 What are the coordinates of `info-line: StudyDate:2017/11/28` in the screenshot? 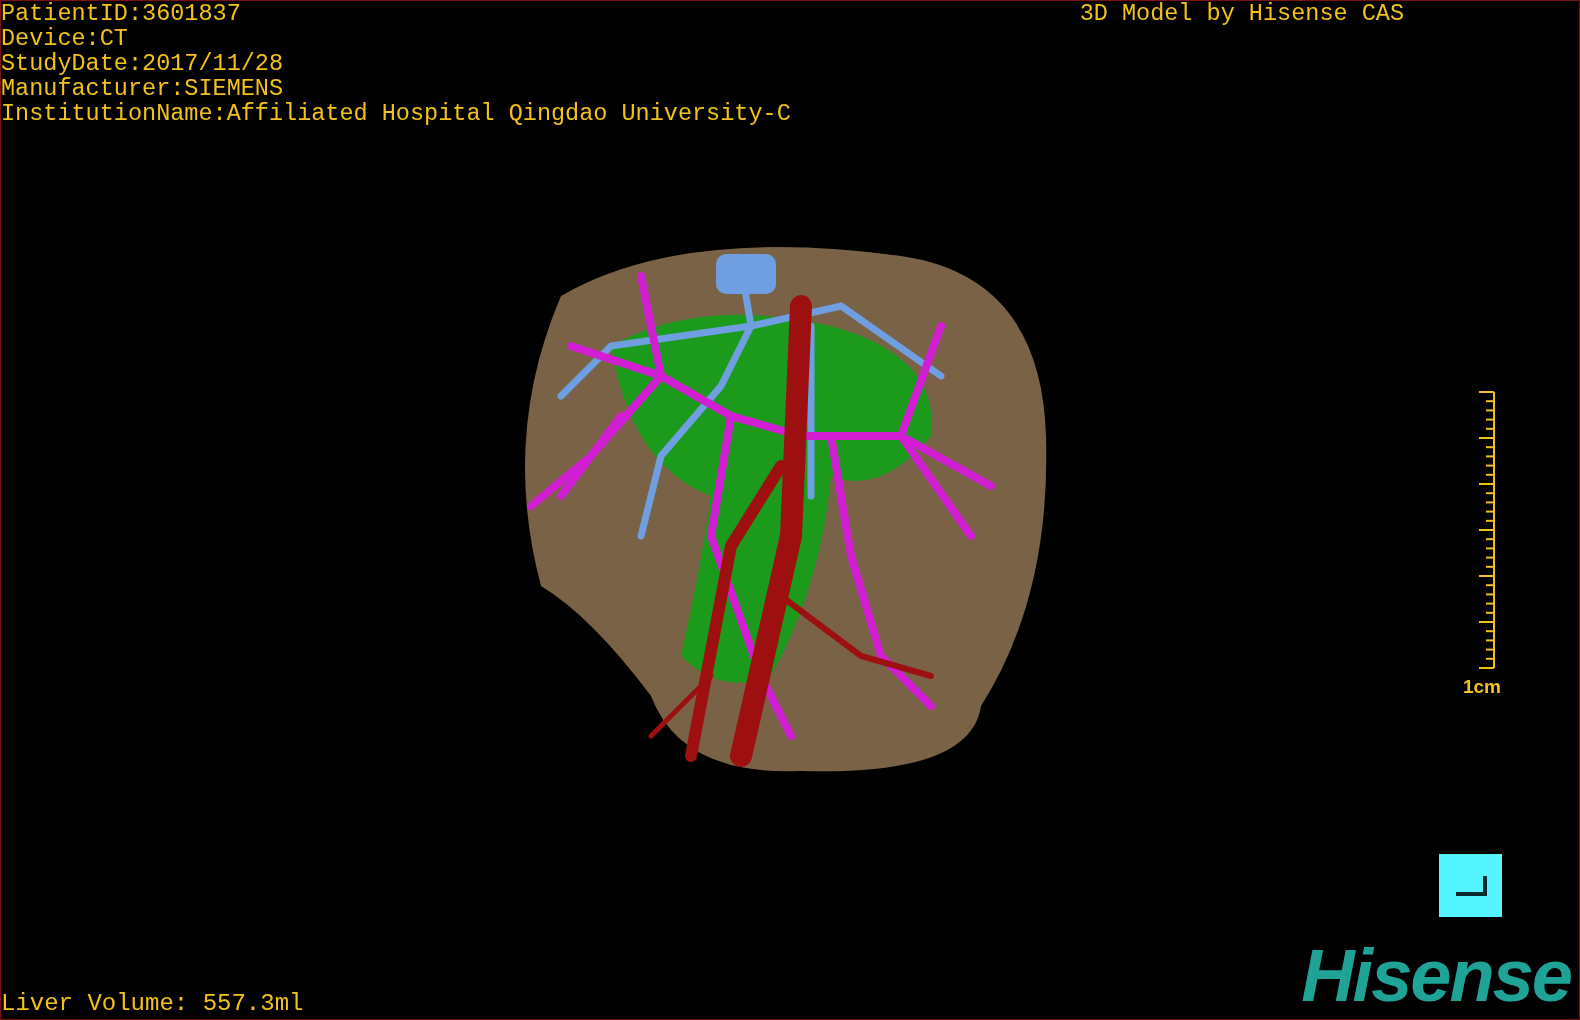 It's located at (143, 63).